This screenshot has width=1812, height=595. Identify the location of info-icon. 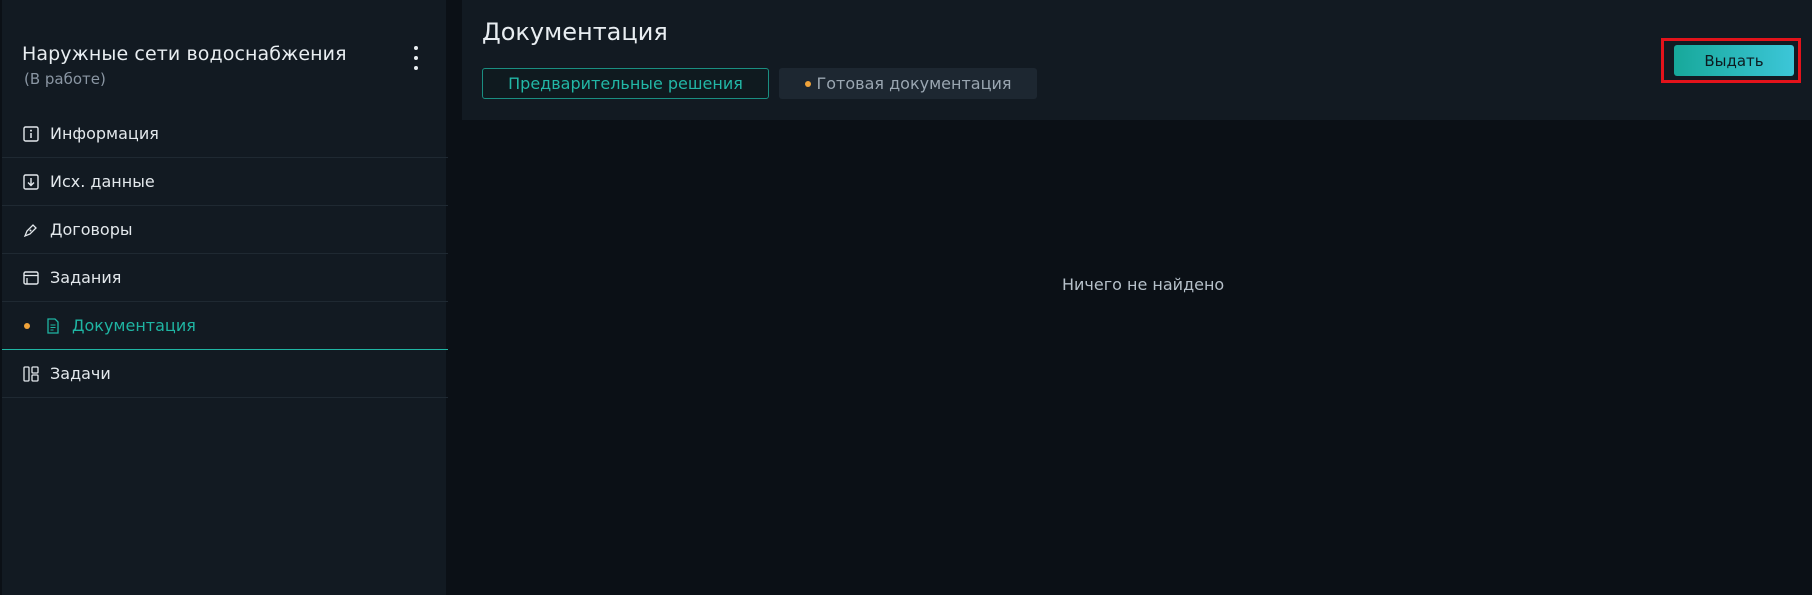
(31, 134).